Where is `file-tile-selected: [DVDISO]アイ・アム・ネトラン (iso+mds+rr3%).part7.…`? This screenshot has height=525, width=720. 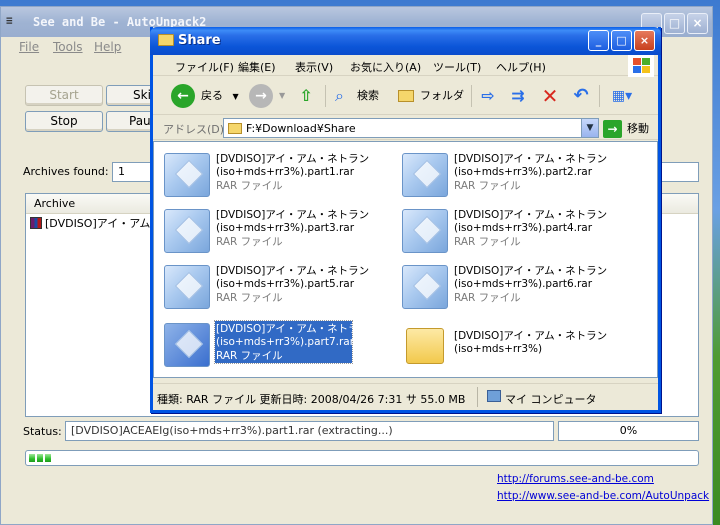 file-tile-selected: [DVDISO]アイ・アム・ネトラン (iso+mds+rr3%).part7.… is located at coordinates (273, 346).